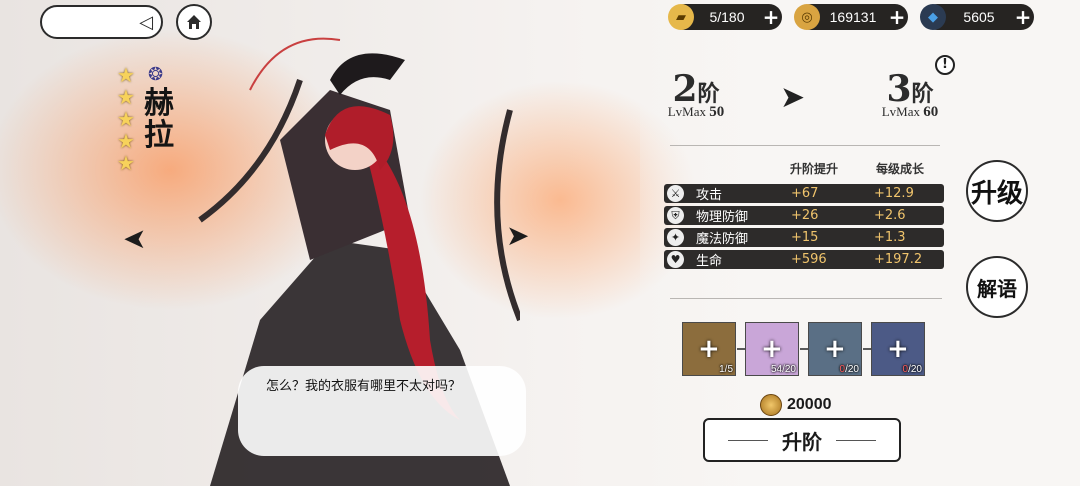 This screenshot has width=1080, height=486. I want to click on stat-label: 生命, so click(709, 261).